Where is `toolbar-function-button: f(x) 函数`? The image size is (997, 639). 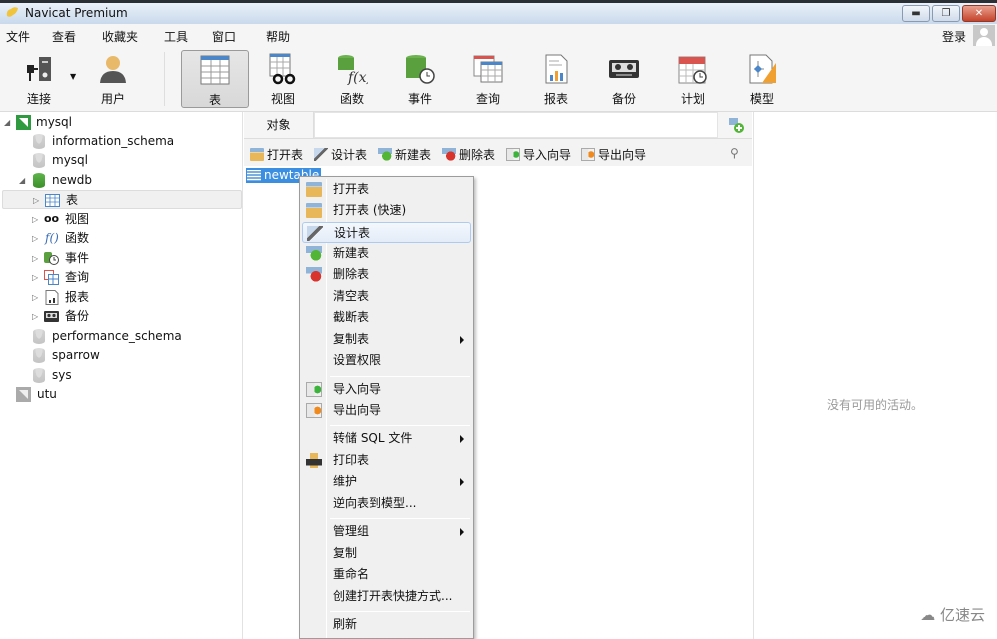
toolbar-function-button: f(x) 函数 is located at coordinates (352, 79).